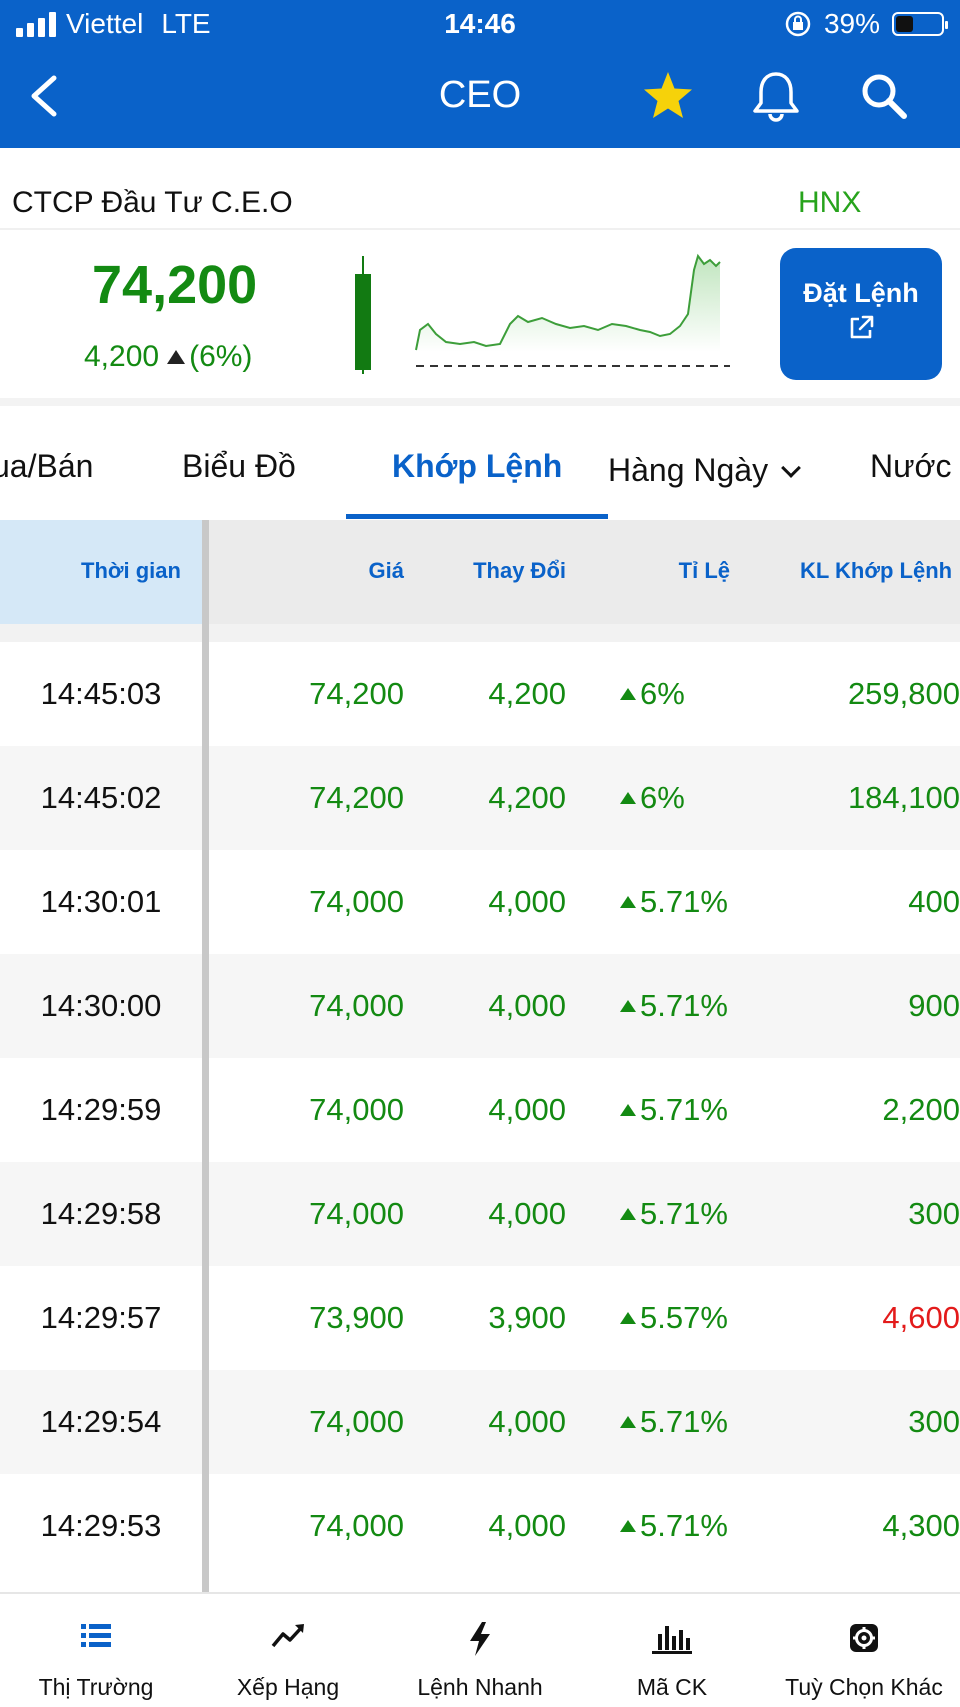 This screenshot has width=960, height=1707. I want to click on header-change: Thay Đổi, so click(519, 571).